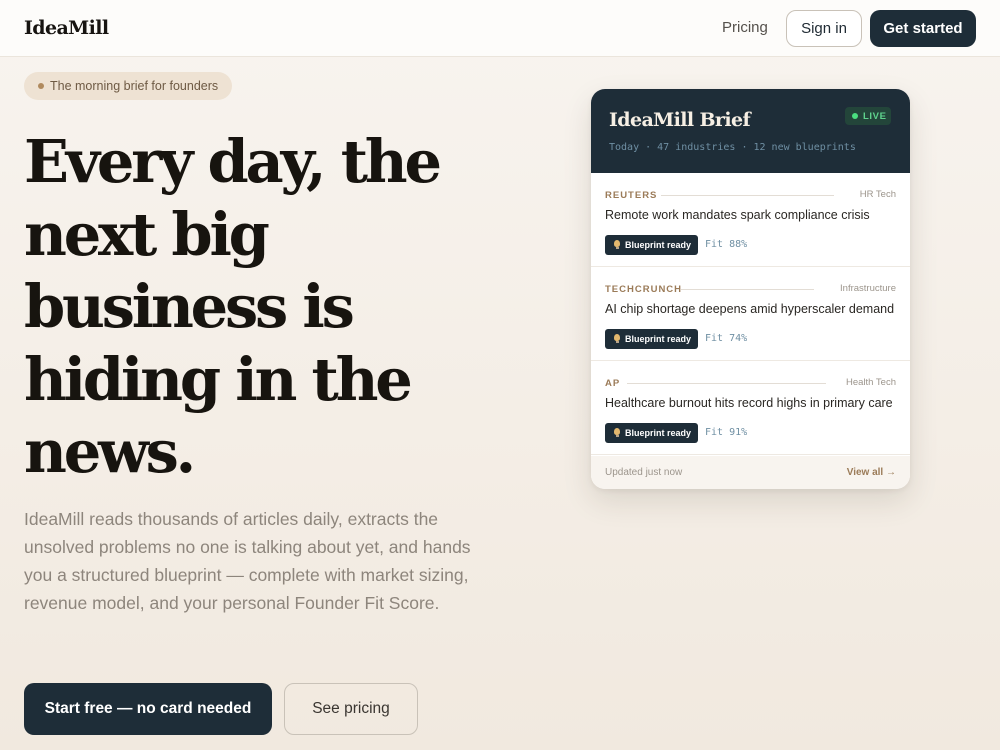 Image resolution: width=1000 pixels, height=750 pixels. What do you see at coordinates (644, 289) in the screenshot?
I see `item-source: TECHCRUNCH` at bounding box center [644, 289].